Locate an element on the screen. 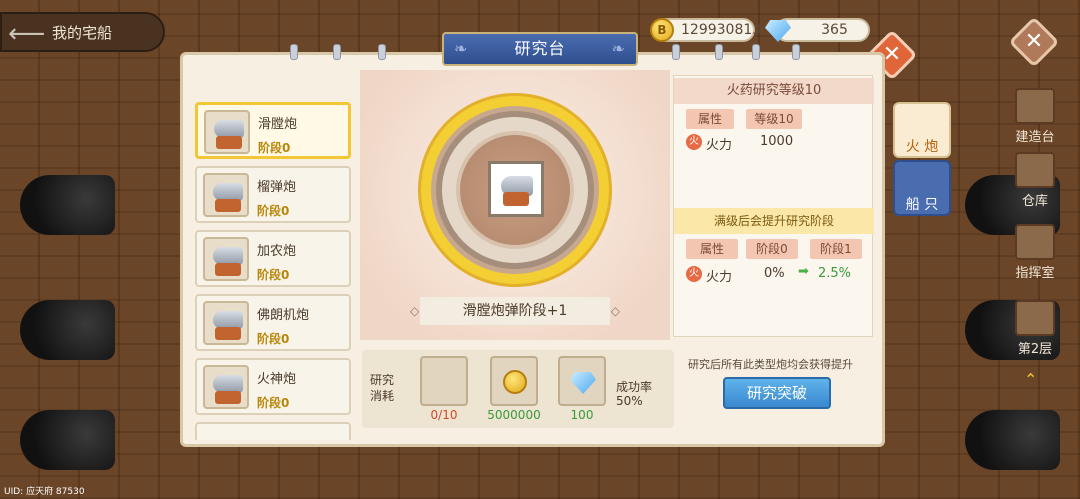 The height and width of the screenshot is (499, 1080). home-title: 我的宅船 is located at coordinates (82, 33).